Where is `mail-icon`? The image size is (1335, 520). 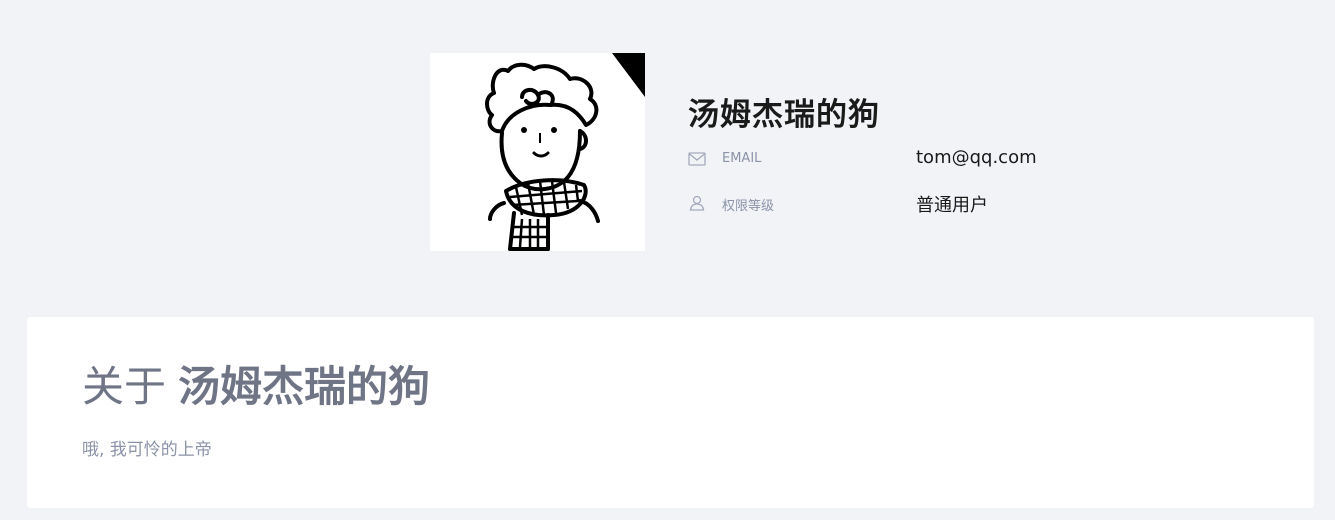
mail-icon is located at coordinates (697, 159).